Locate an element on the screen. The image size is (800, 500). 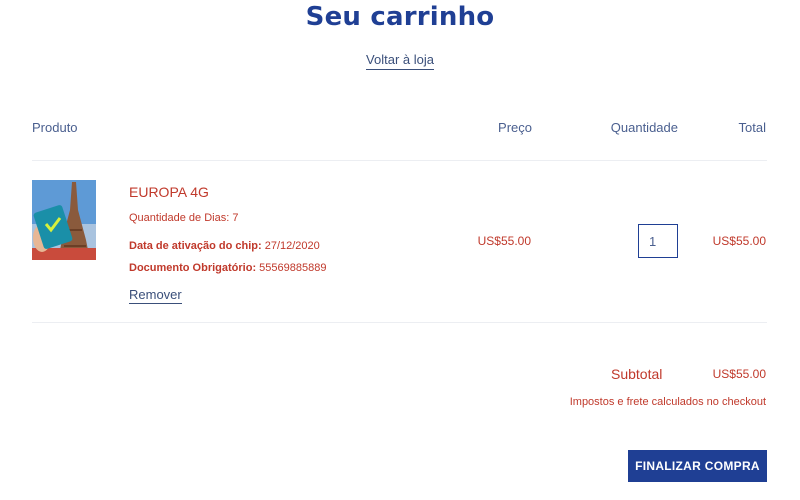
back-to-store-link-wrapper: Voltar à loja is located at coordinates (400, 61).